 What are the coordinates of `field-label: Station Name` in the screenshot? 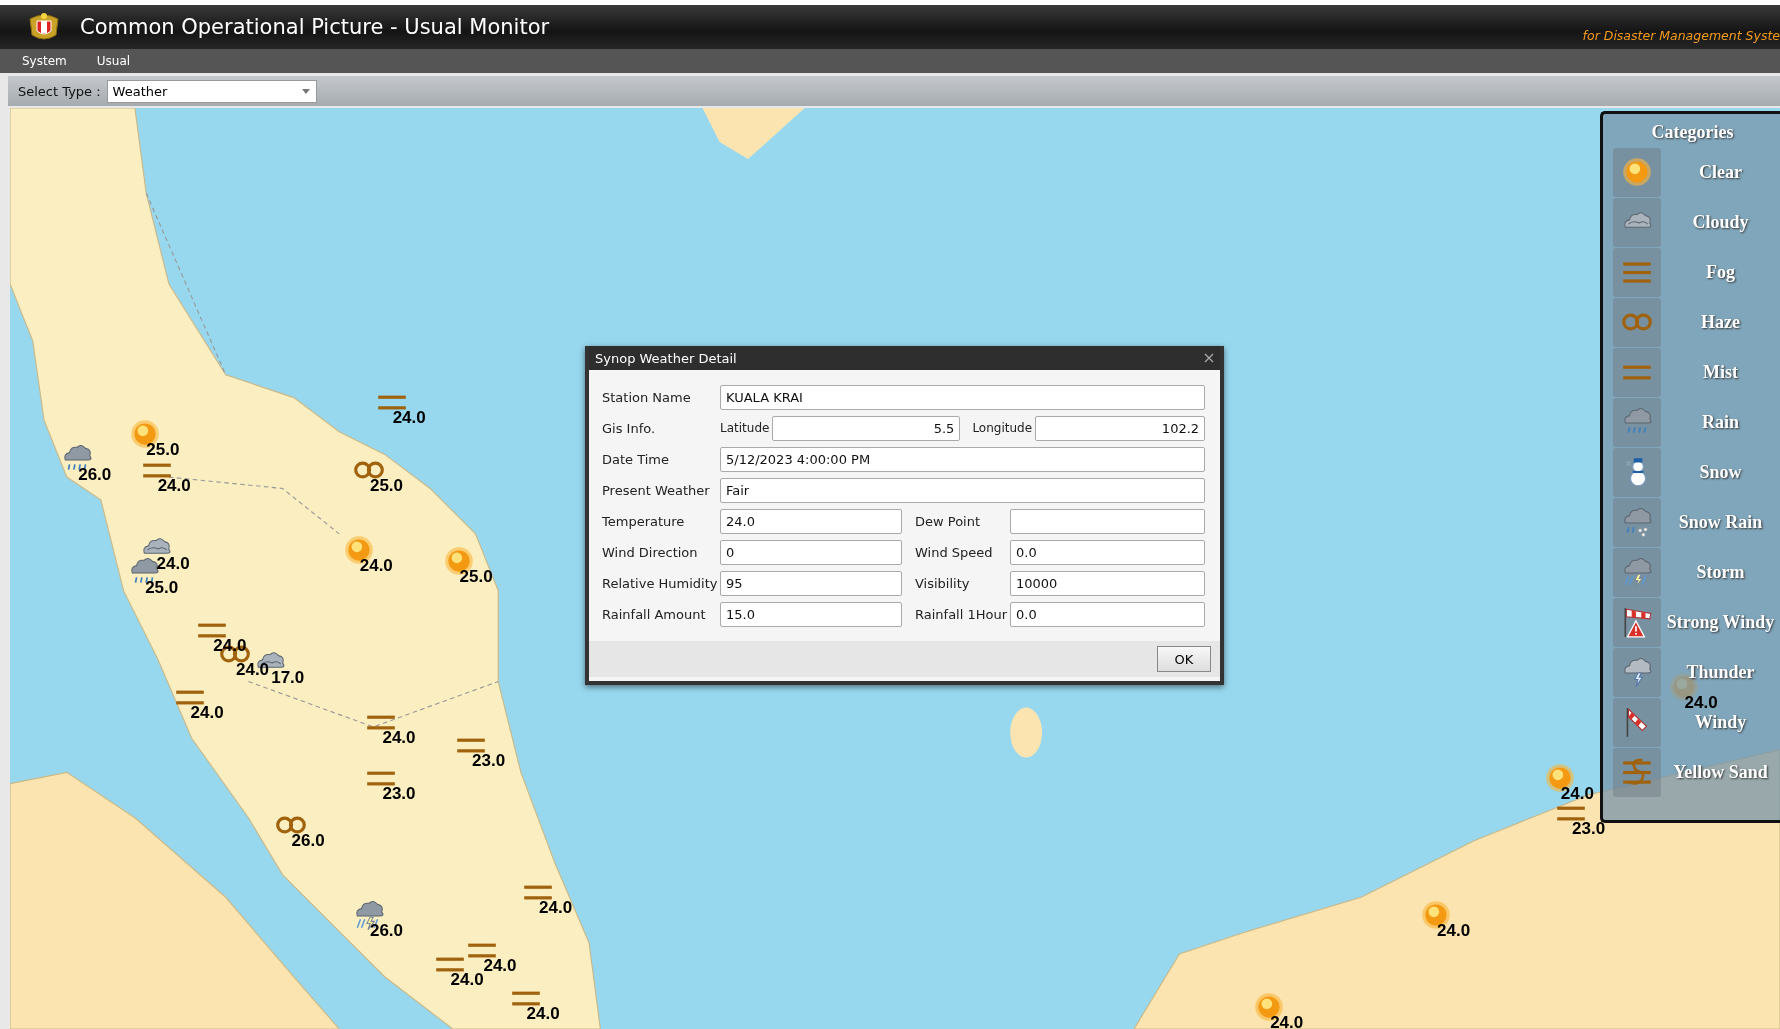 It's located at (647, 397).